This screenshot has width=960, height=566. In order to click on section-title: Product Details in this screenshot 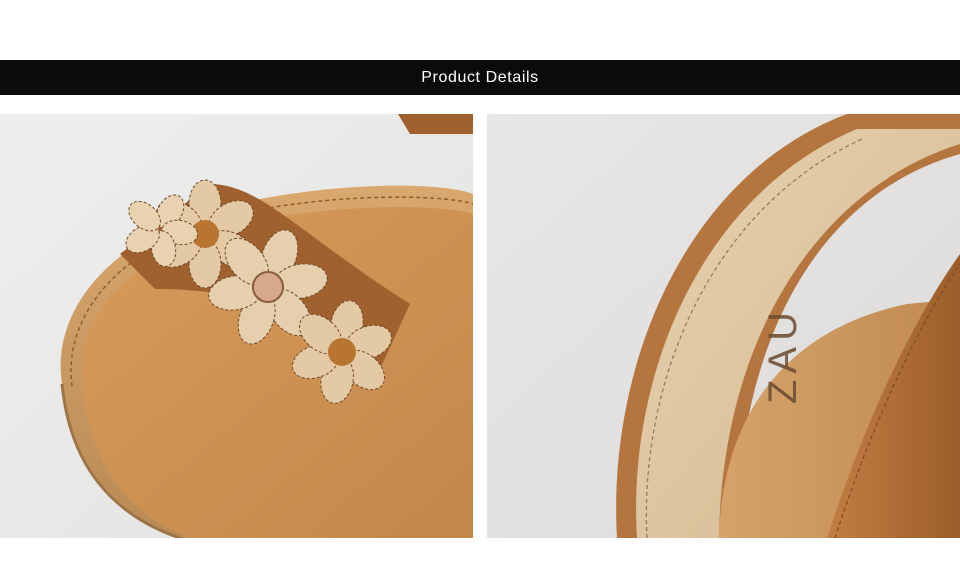, I will do `click(480, 77)`.